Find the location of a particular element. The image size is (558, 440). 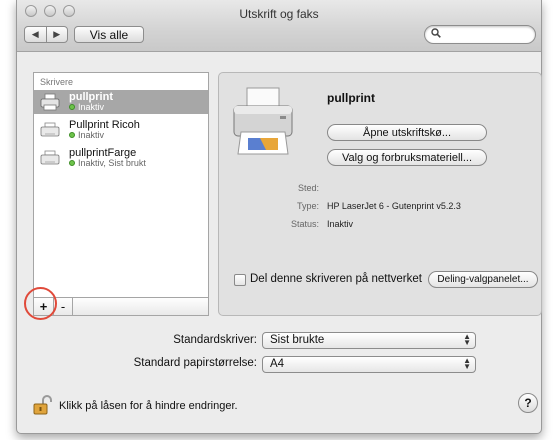

printer-list-item: pullprint Inaktiv is located at coordinates (121, 102).